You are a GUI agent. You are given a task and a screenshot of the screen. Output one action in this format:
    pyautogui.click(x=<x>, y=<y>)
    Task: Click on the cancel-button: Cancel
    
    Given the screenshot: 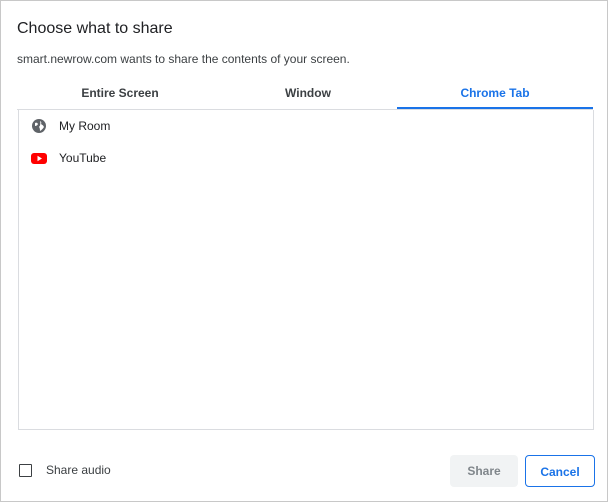 What is the action you would take?
    pyautogui.click(x=560, y=471)
    